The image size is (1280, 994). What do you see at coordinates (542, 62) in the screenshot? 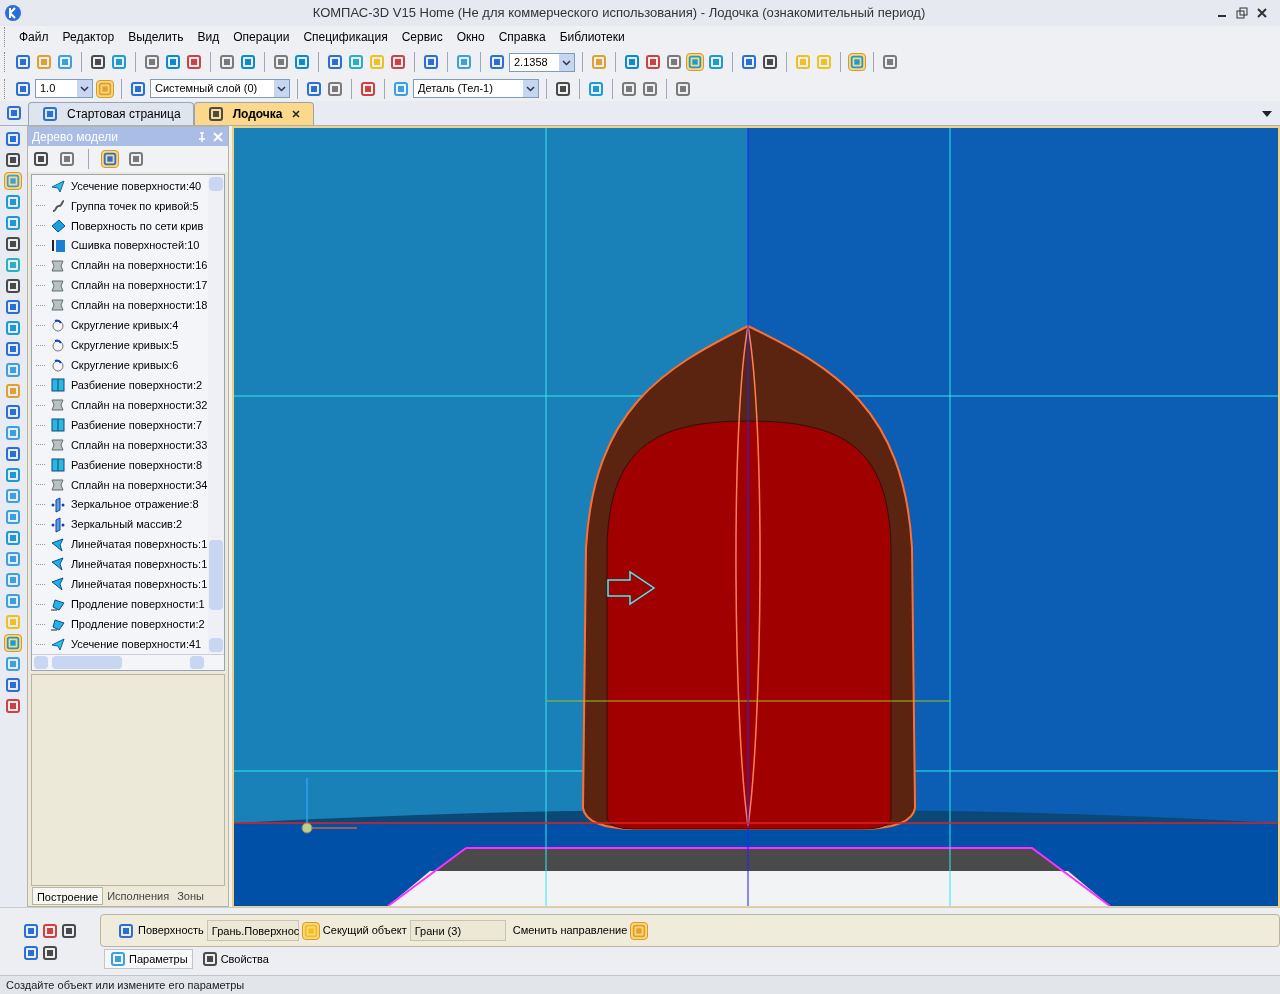
I see `dropdown-field: 2.1358` at bounding box center [542, 62].